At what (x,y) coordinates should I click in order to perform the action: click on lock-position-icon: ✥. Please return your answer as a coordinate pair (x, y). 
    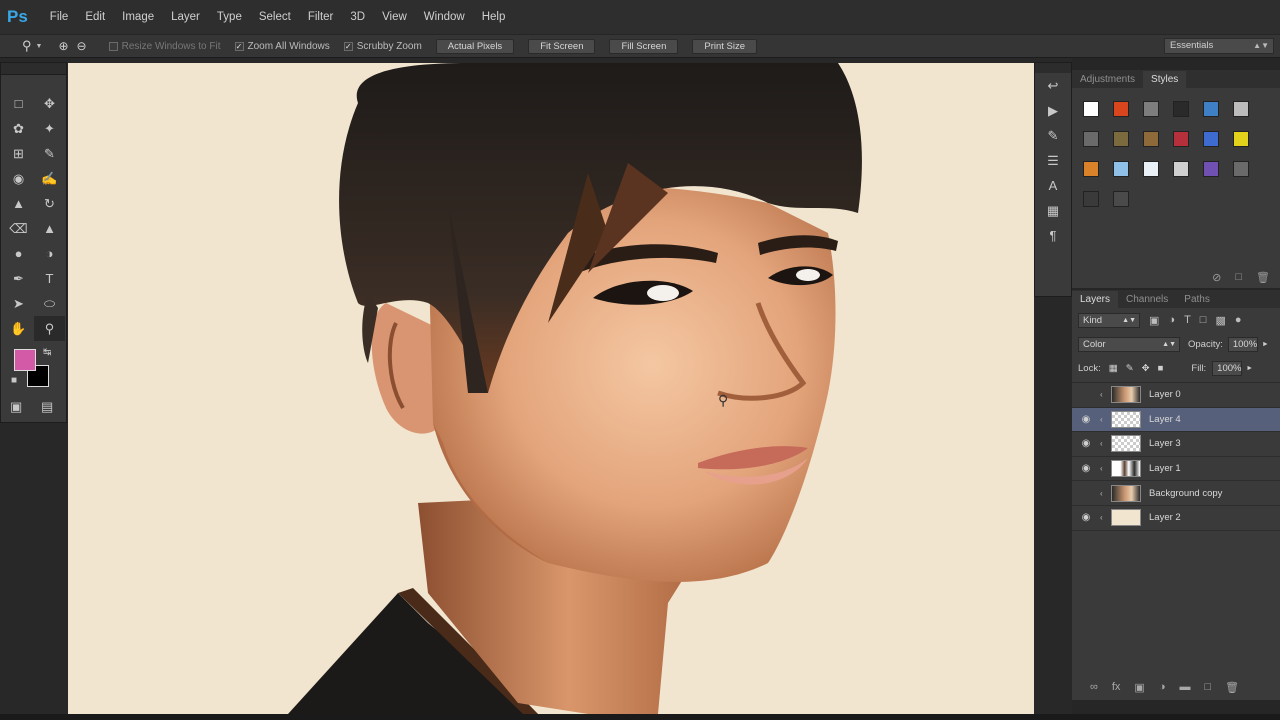
    Looking at the image, I should click on (1146, 368).